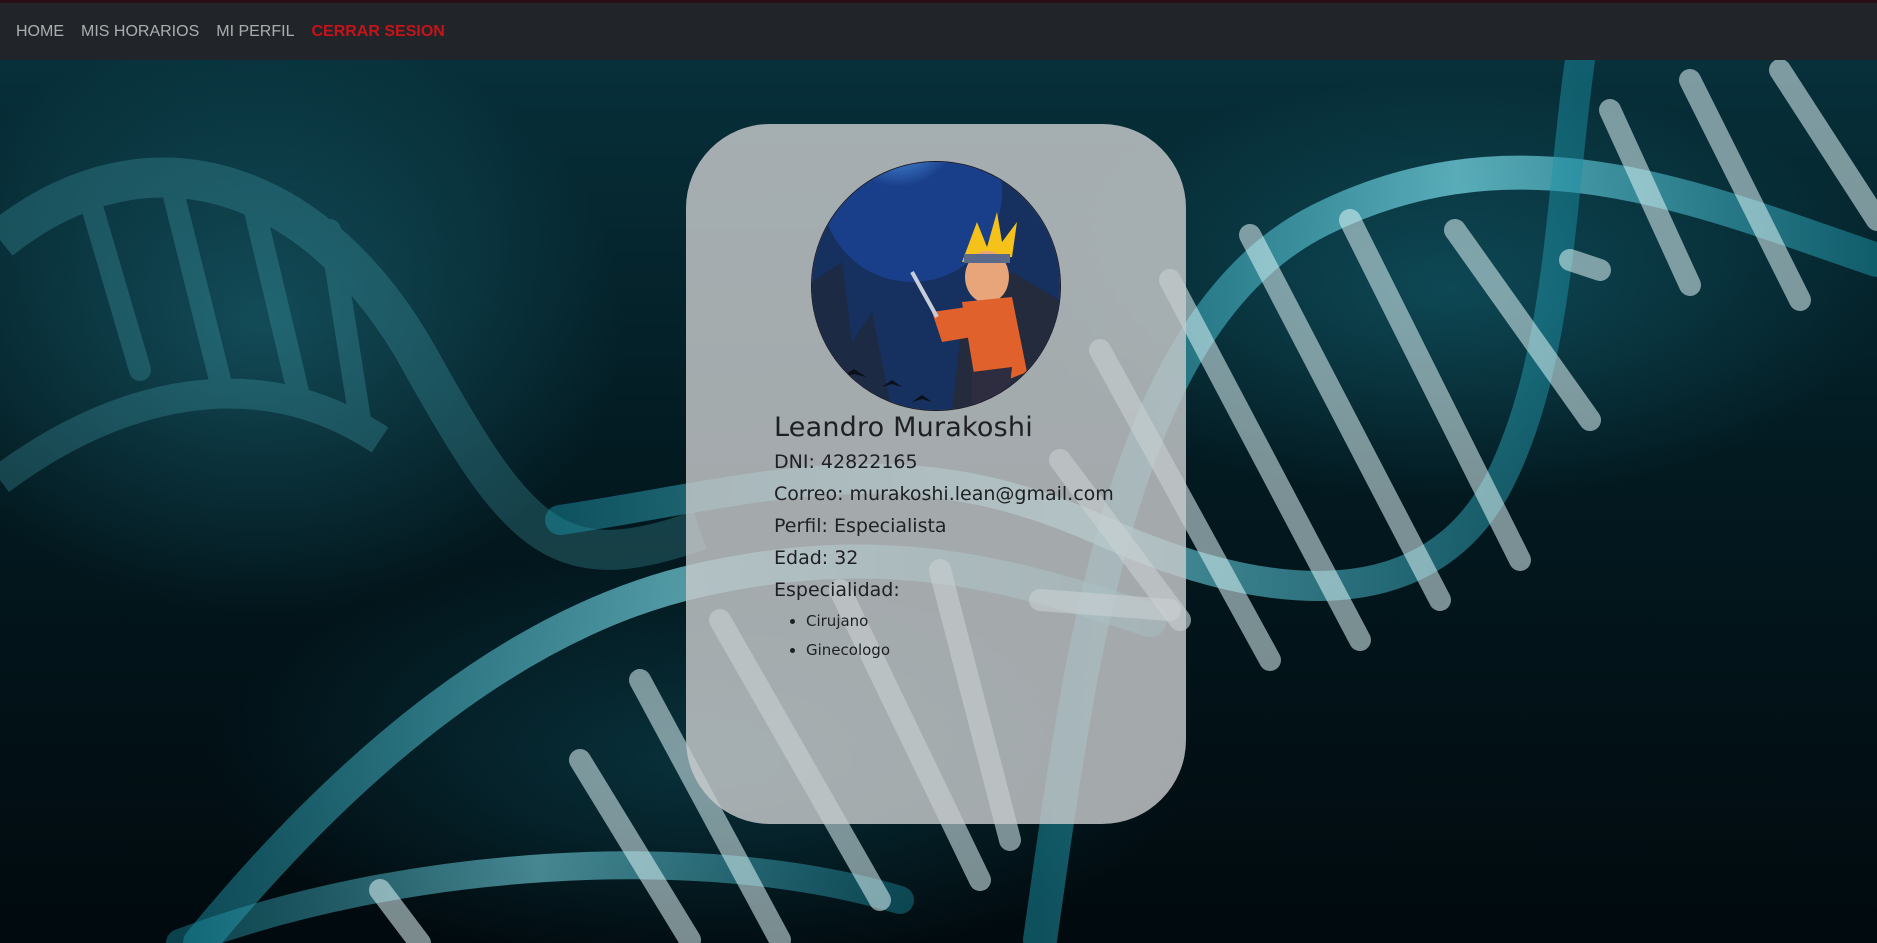 The image size is (1877, 943). Describe the element at coordinates (140, 32) in the screenshot. I see `nav-link-mis-horarios: MIS HORARIOS` at that location.